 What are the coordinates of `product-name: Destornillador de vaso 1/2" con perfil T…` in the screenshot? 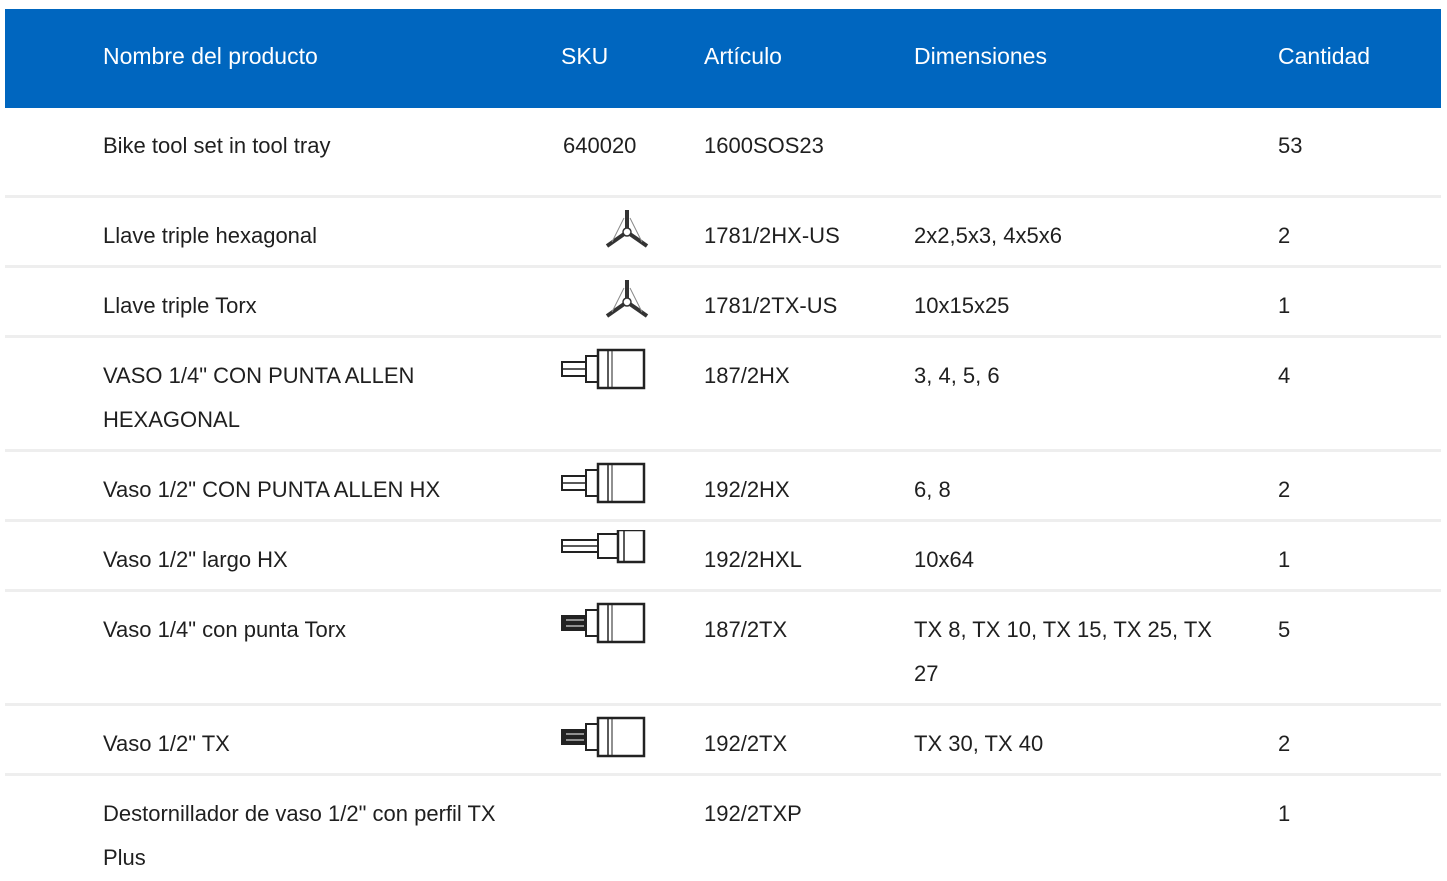 It's located at (299, 835).